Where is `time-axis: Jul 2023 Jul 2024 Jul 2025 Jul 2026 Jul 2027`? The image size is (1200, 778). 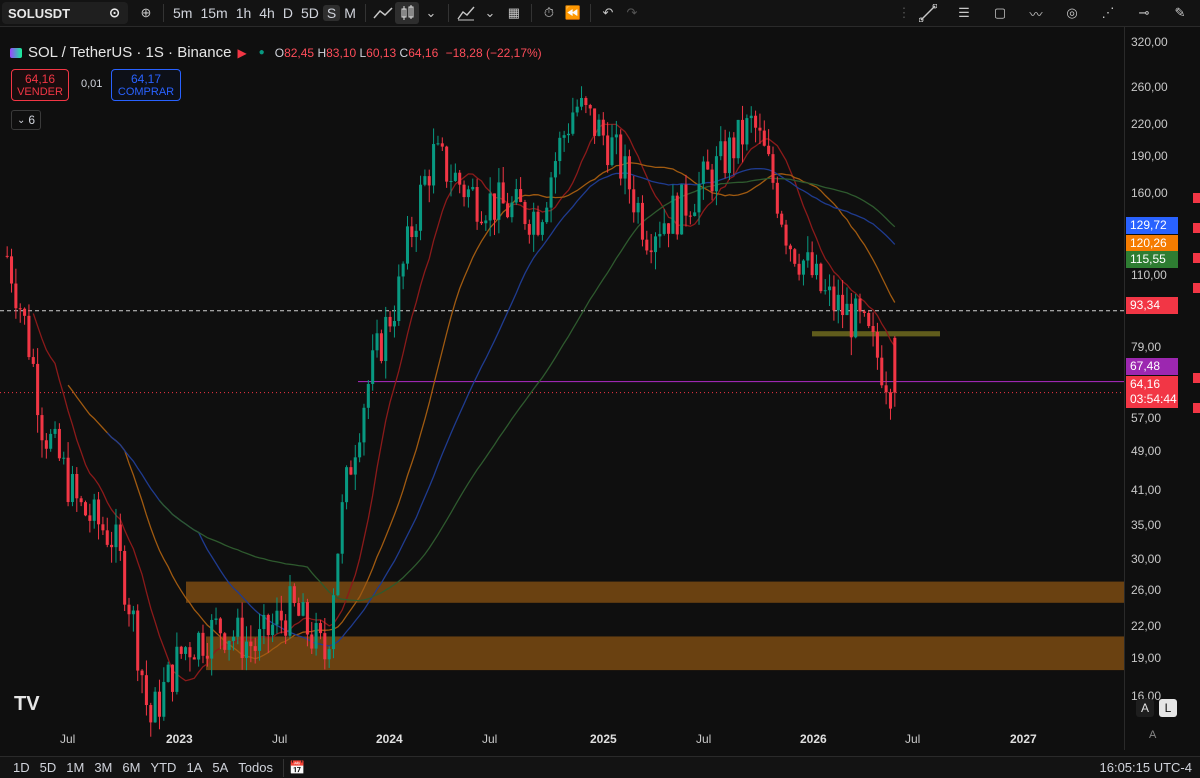
time-axis: Jul 2023 Jul 2024 Jul 2025 Jul 2026 Jul 2027 is located at coordinates (562, 739).